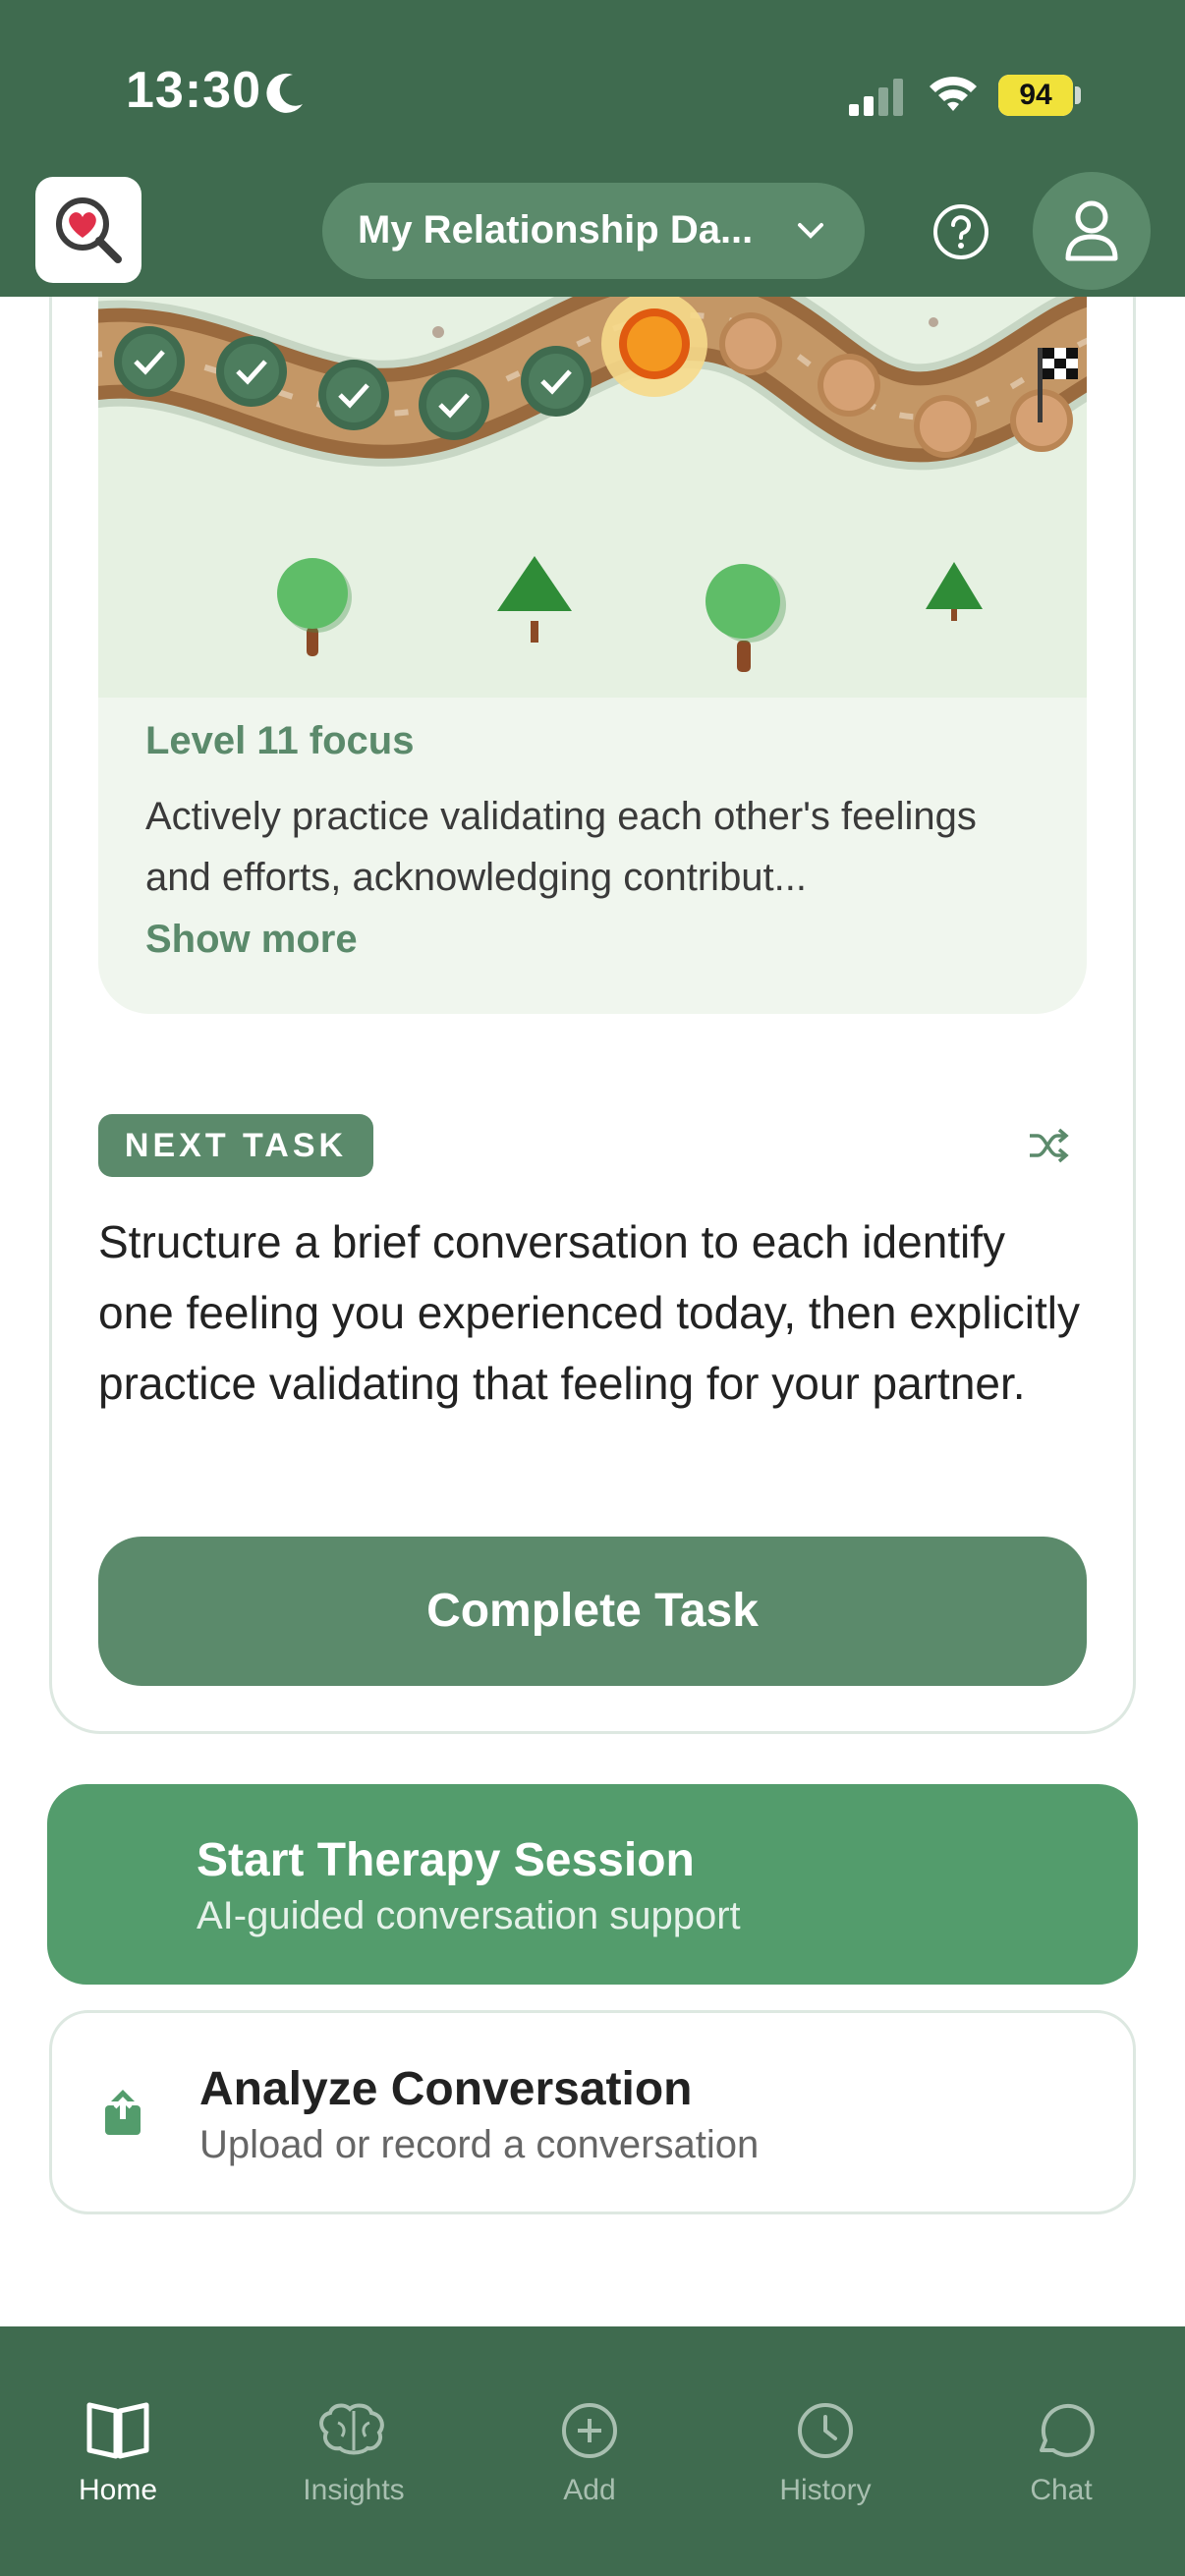 The width and height of the screenshot is (1185, 2576). Describe the element at coordinates (811, 231) in the screenshot. I see `chevron-down-icon` at that location.